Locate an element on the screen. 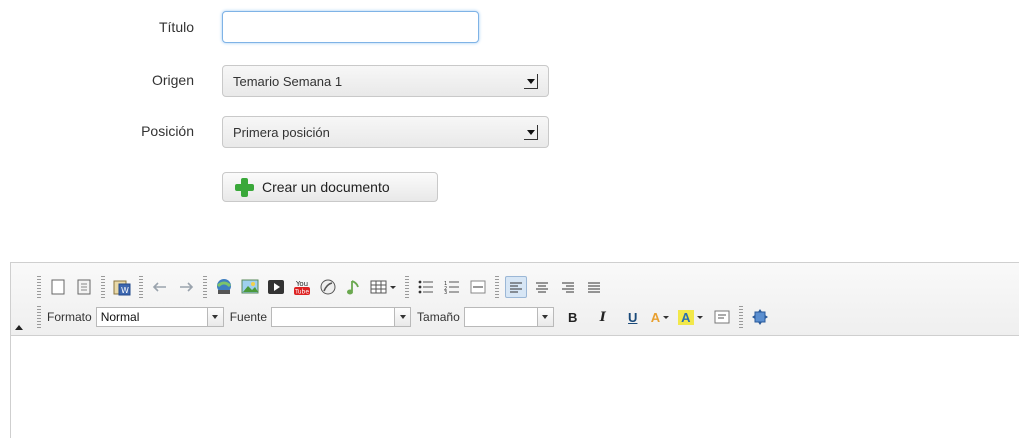  fuente-label: Fuente is located at coordinates (248, 317).